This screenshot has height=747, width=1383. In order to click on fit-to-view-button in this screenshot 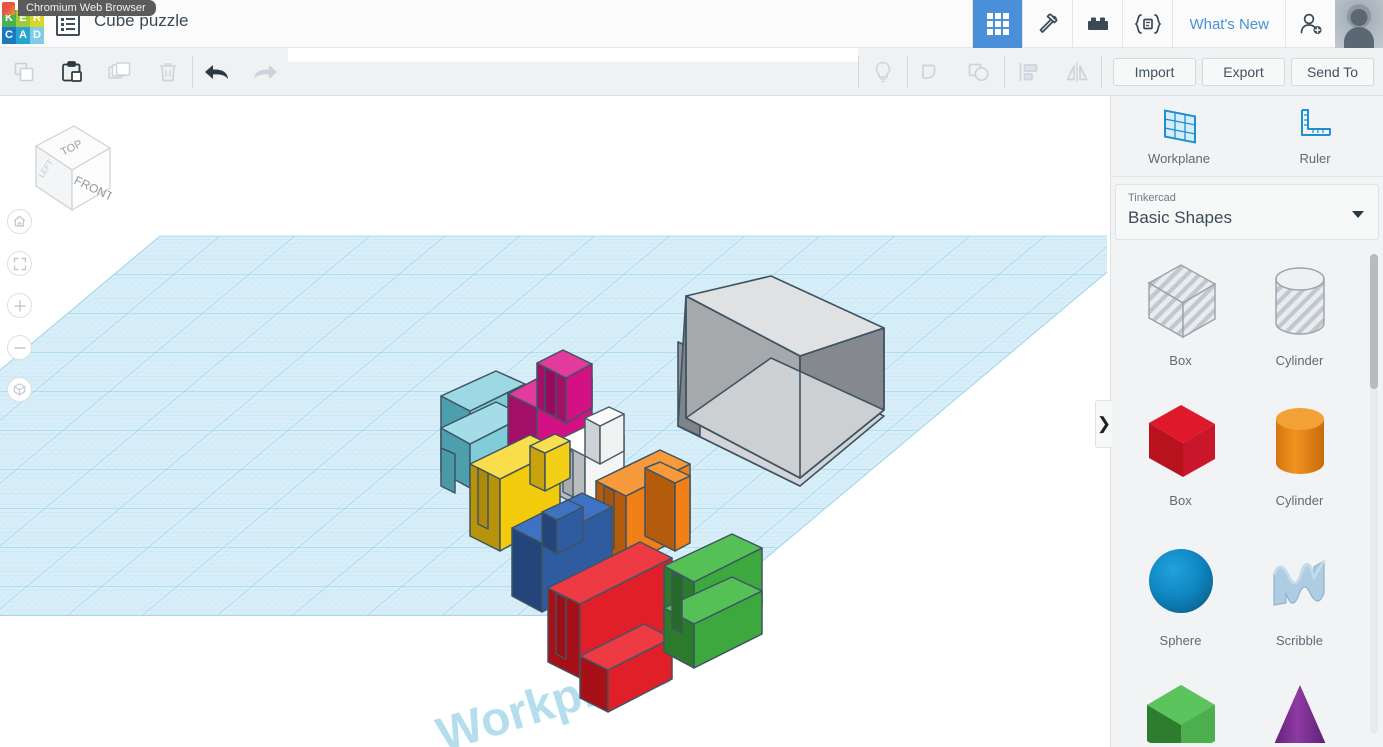, I will do `click(19, 263)`.